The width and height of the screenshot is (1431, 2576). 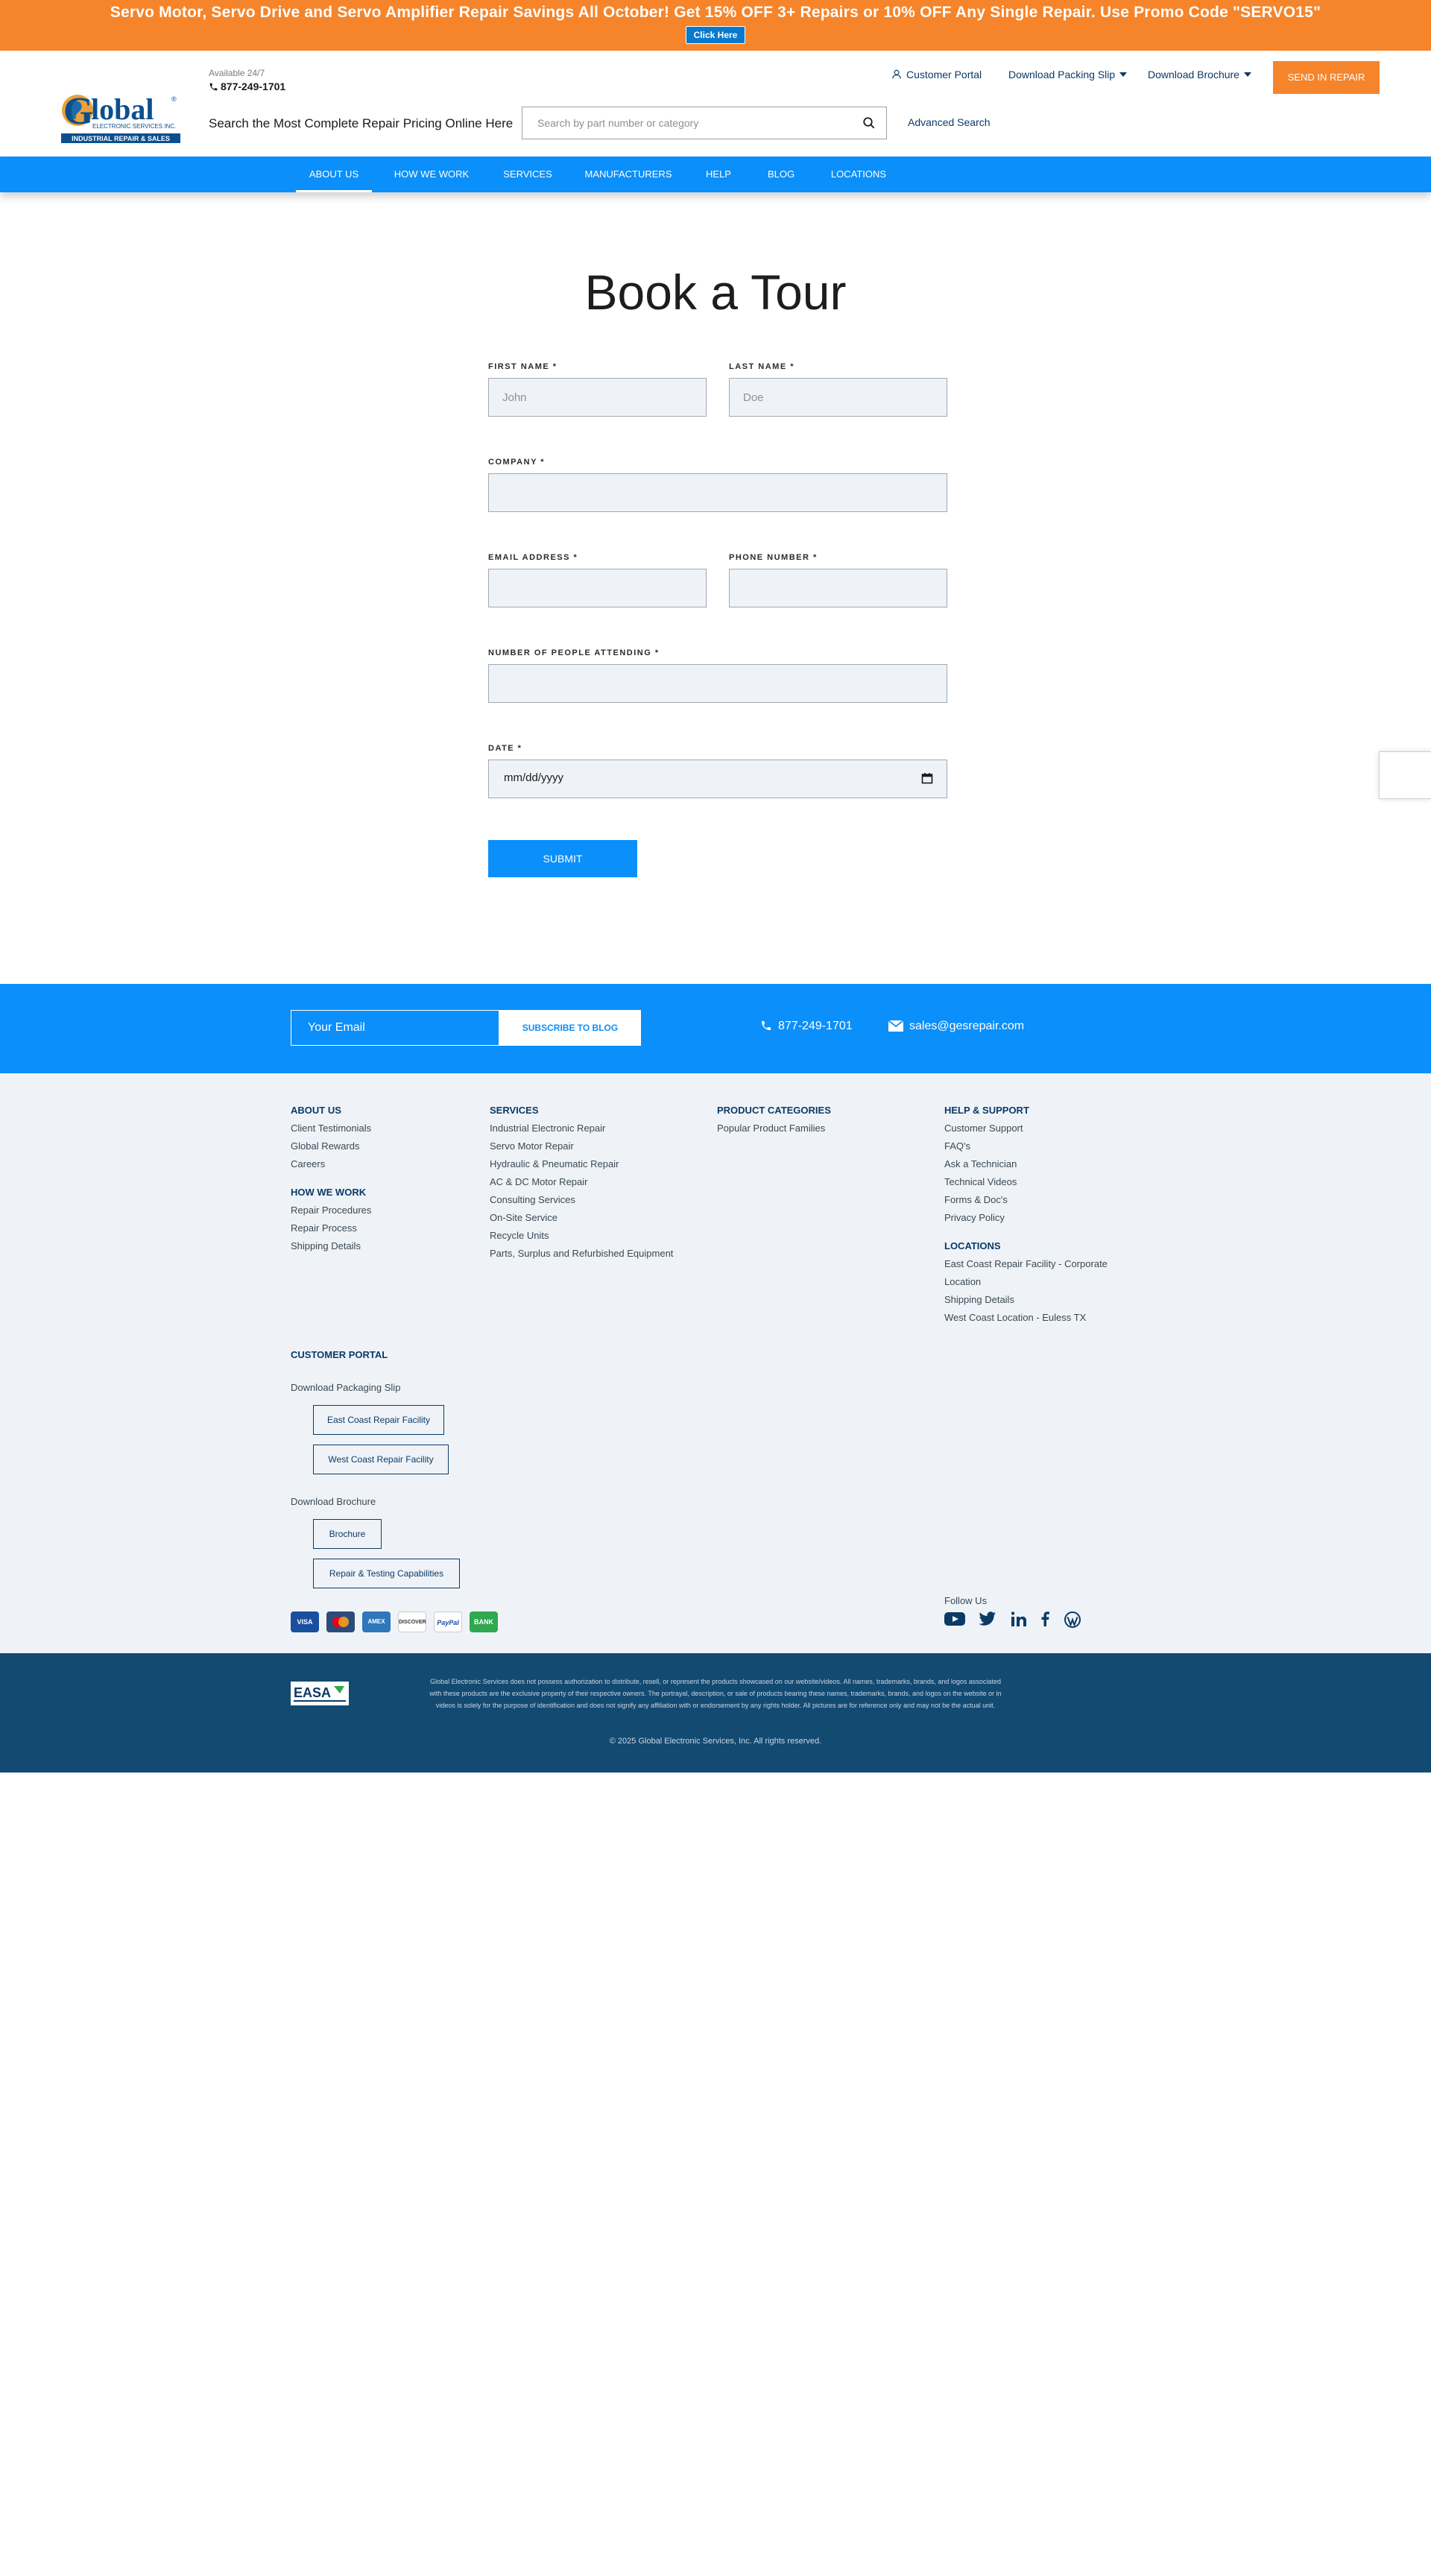 I want to click on download-packaging-slip-label: Download Packaging Slip, so click(x=346, y=1387).